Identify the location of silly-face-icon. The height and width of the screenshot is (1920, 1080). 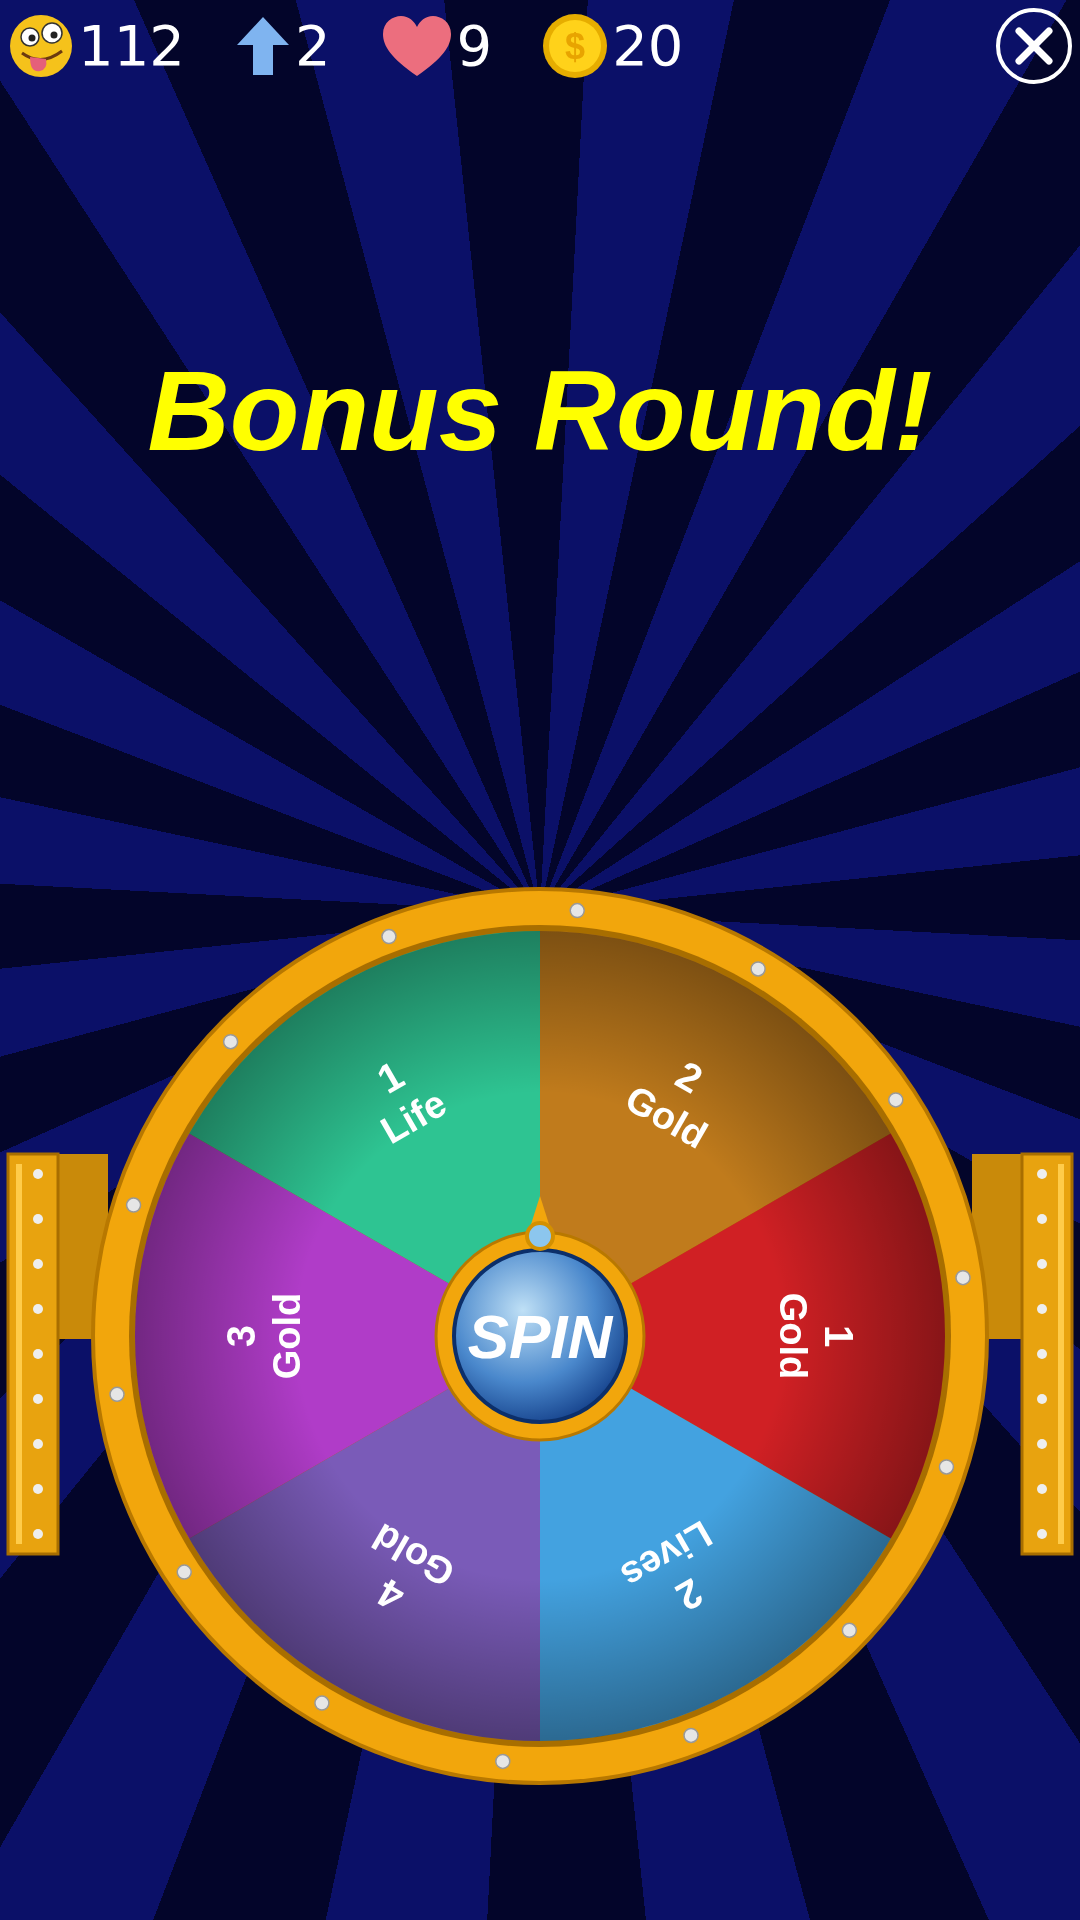
(41, 46).